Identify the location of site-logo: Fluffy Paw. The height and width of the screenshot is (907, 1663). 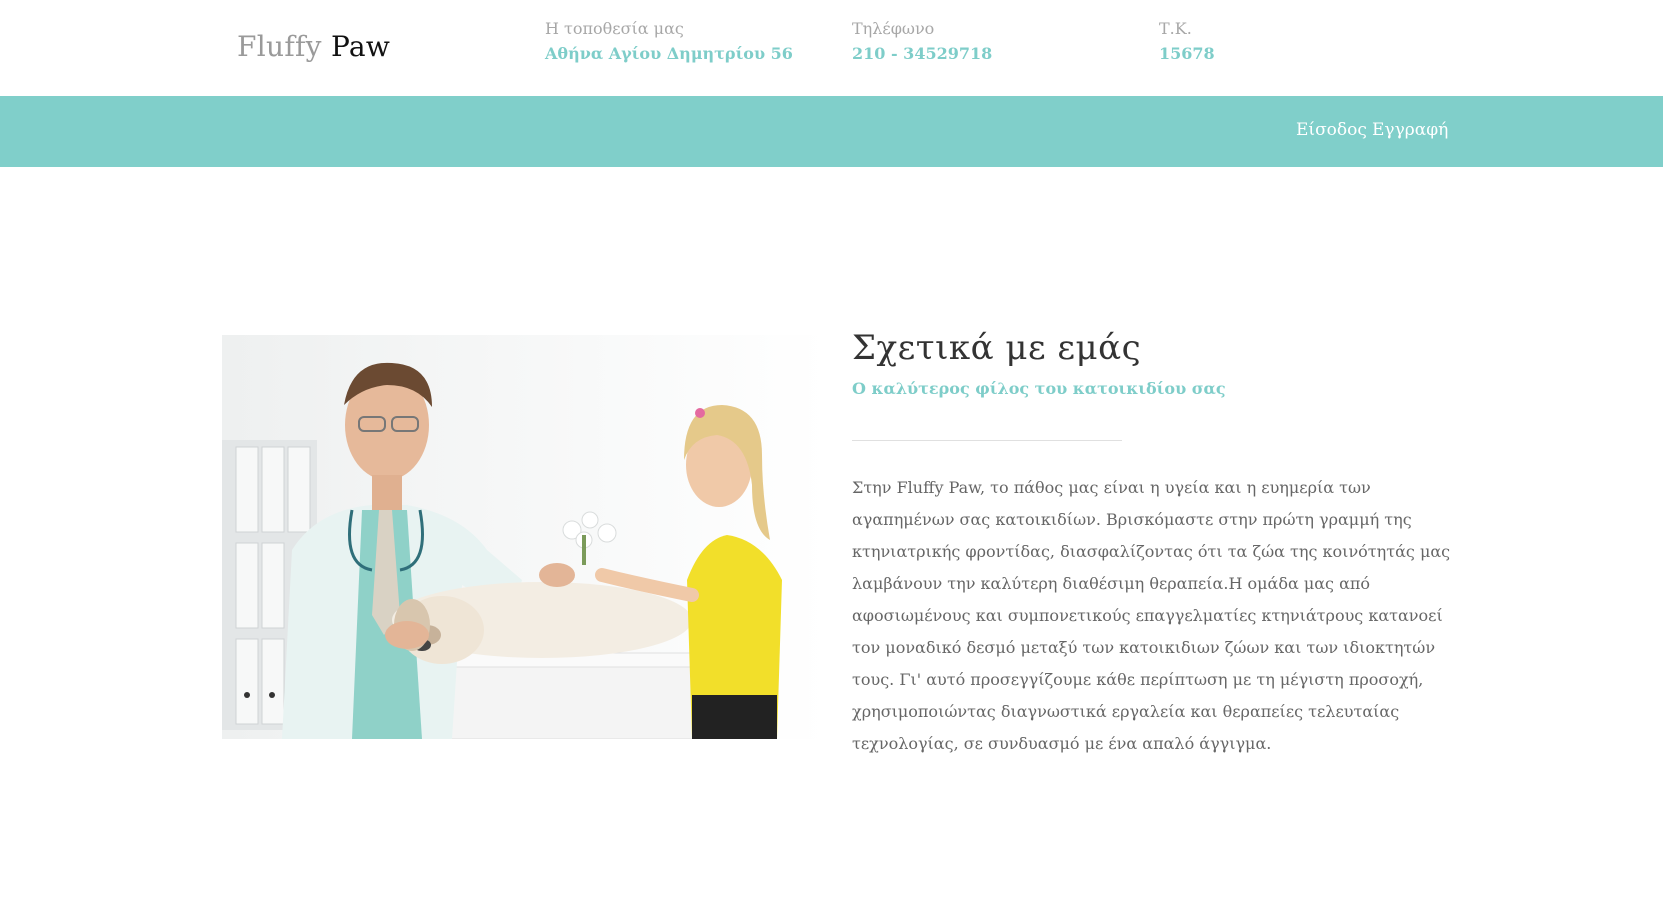
(313, 46).